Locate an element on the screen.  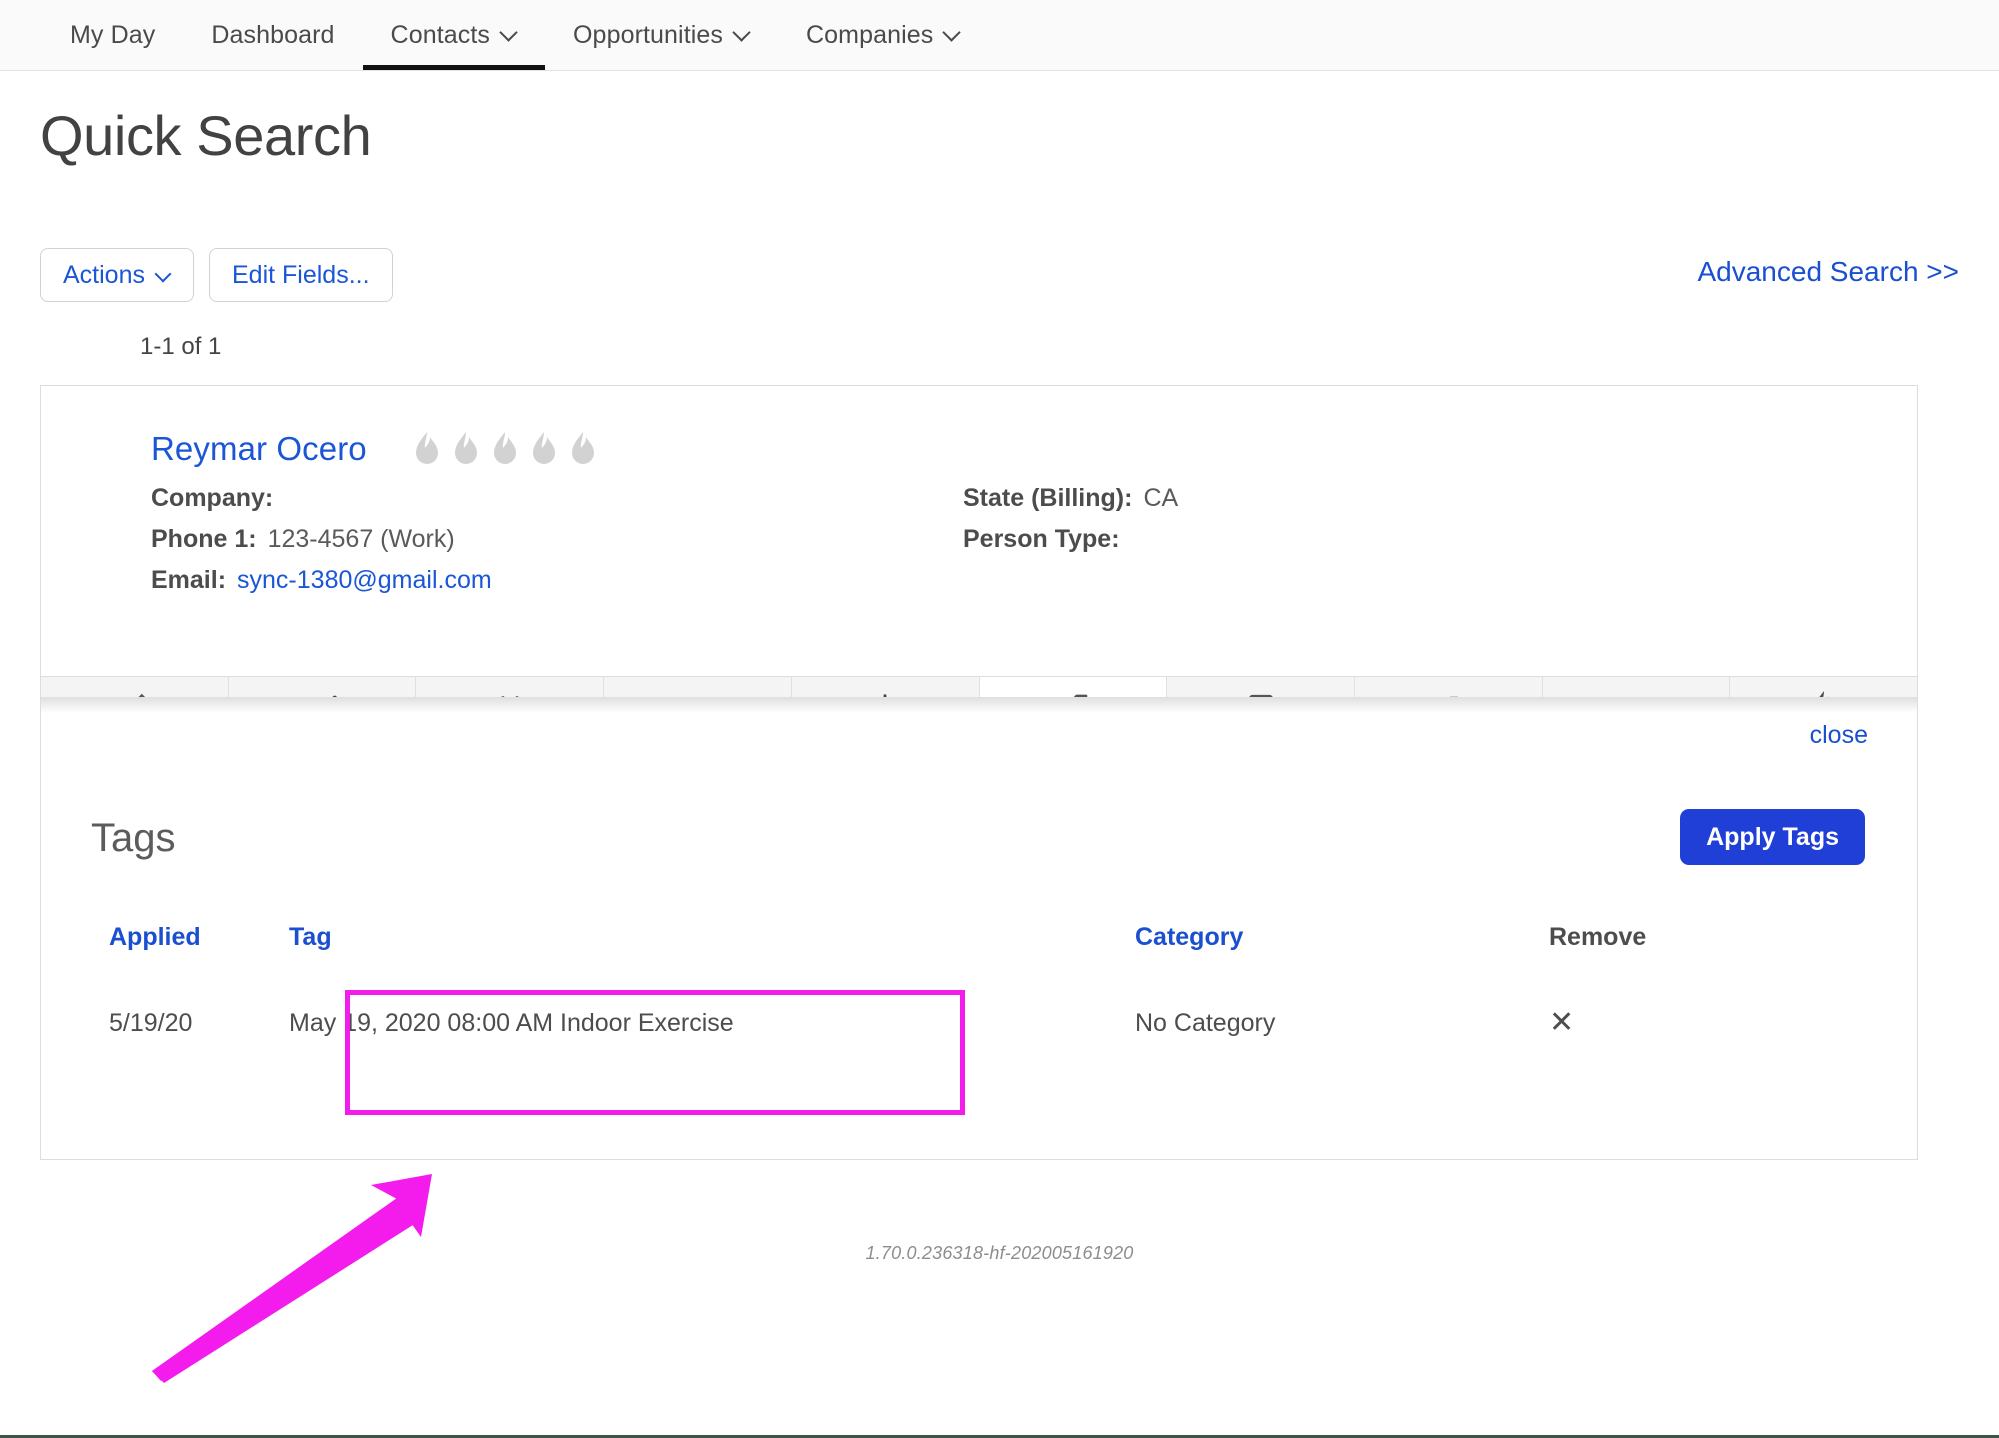
actions-button: Actions is located at coordinates (117, 275).